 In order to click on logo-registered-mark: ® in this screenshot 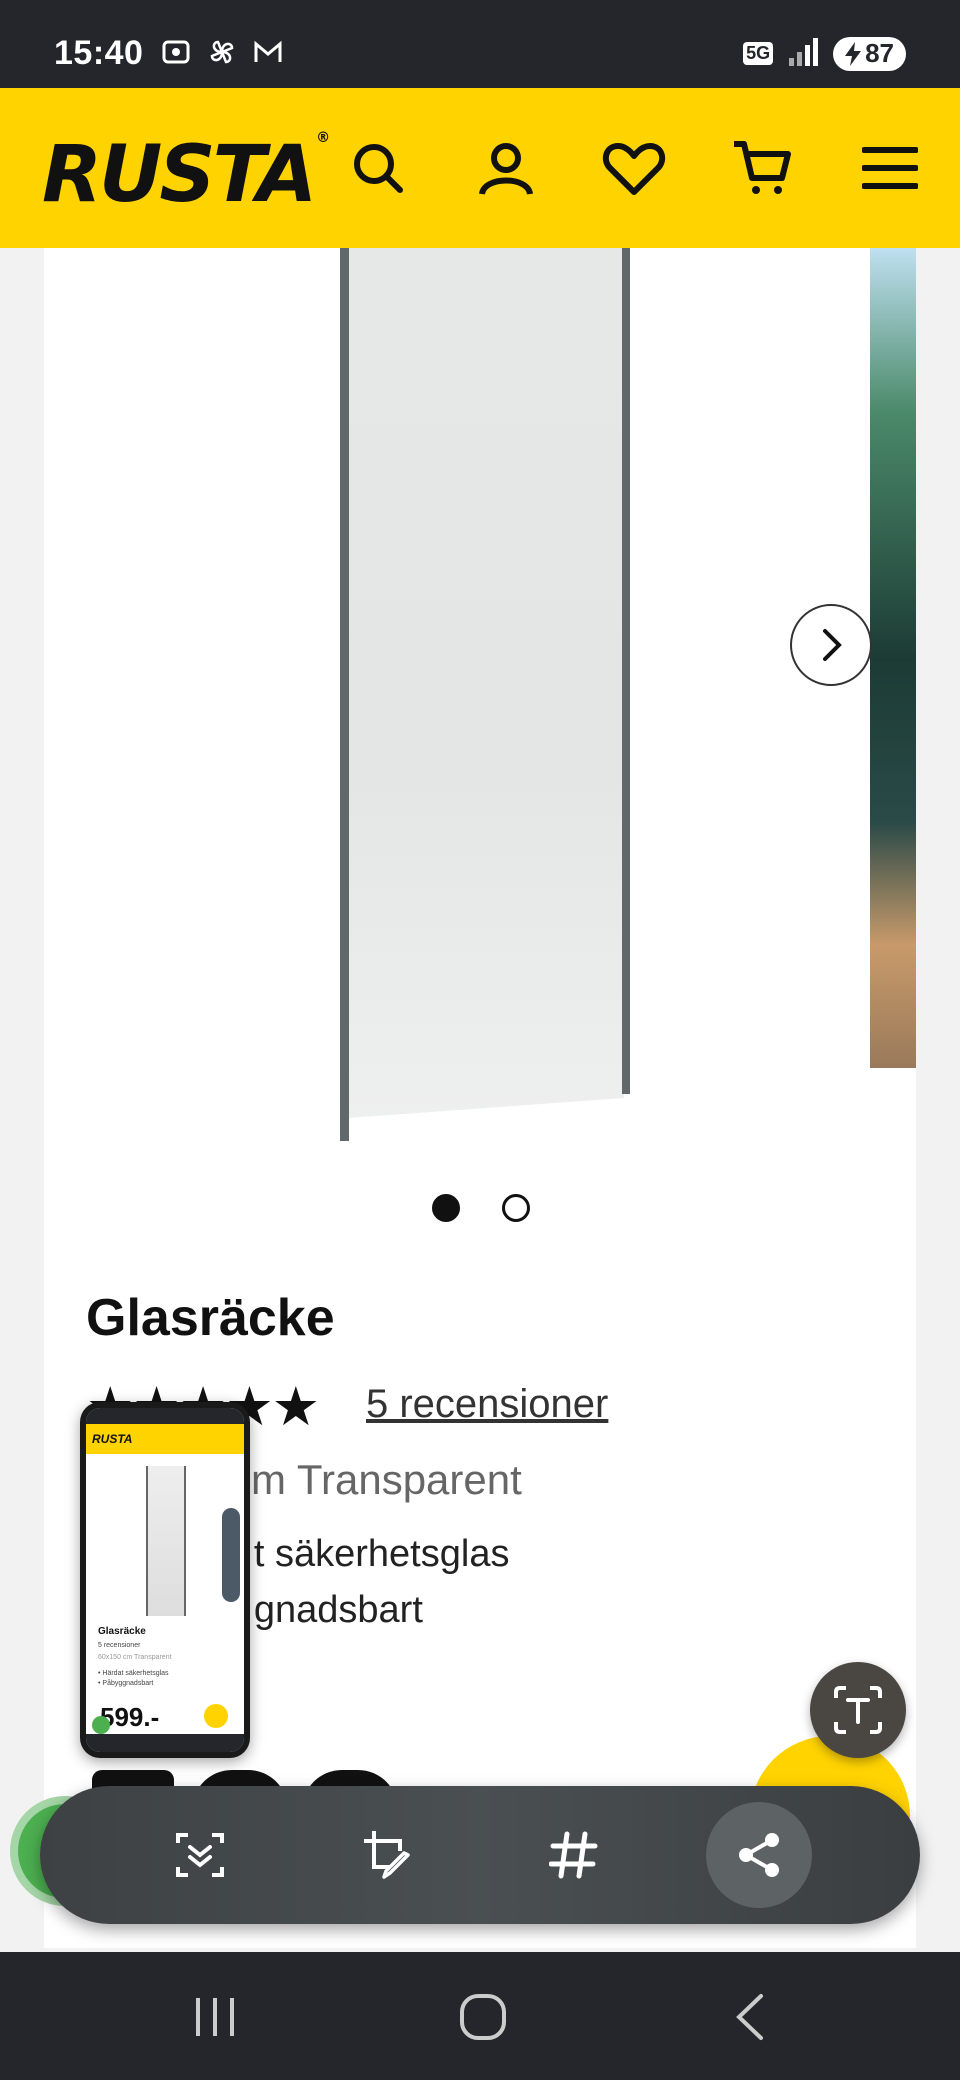, I will do `click(323, 138)`.